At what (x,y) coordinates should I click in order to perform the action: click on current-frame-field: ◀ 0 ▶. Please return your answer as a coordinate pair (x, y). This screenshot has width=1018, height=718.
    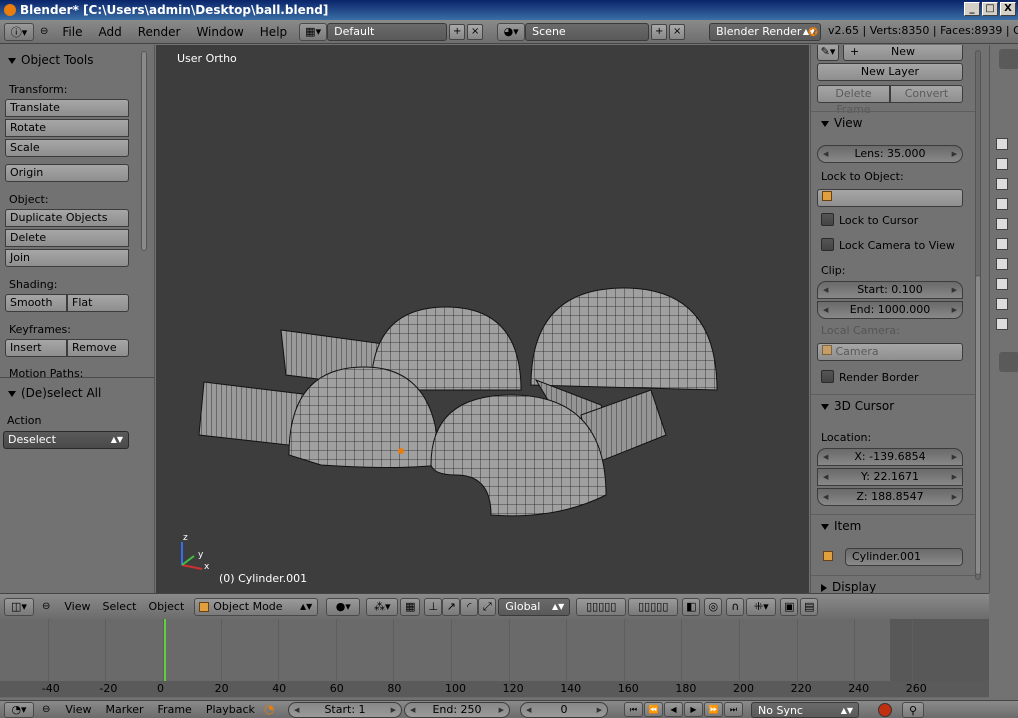
    Looking at the image, I should click on (564, 710).